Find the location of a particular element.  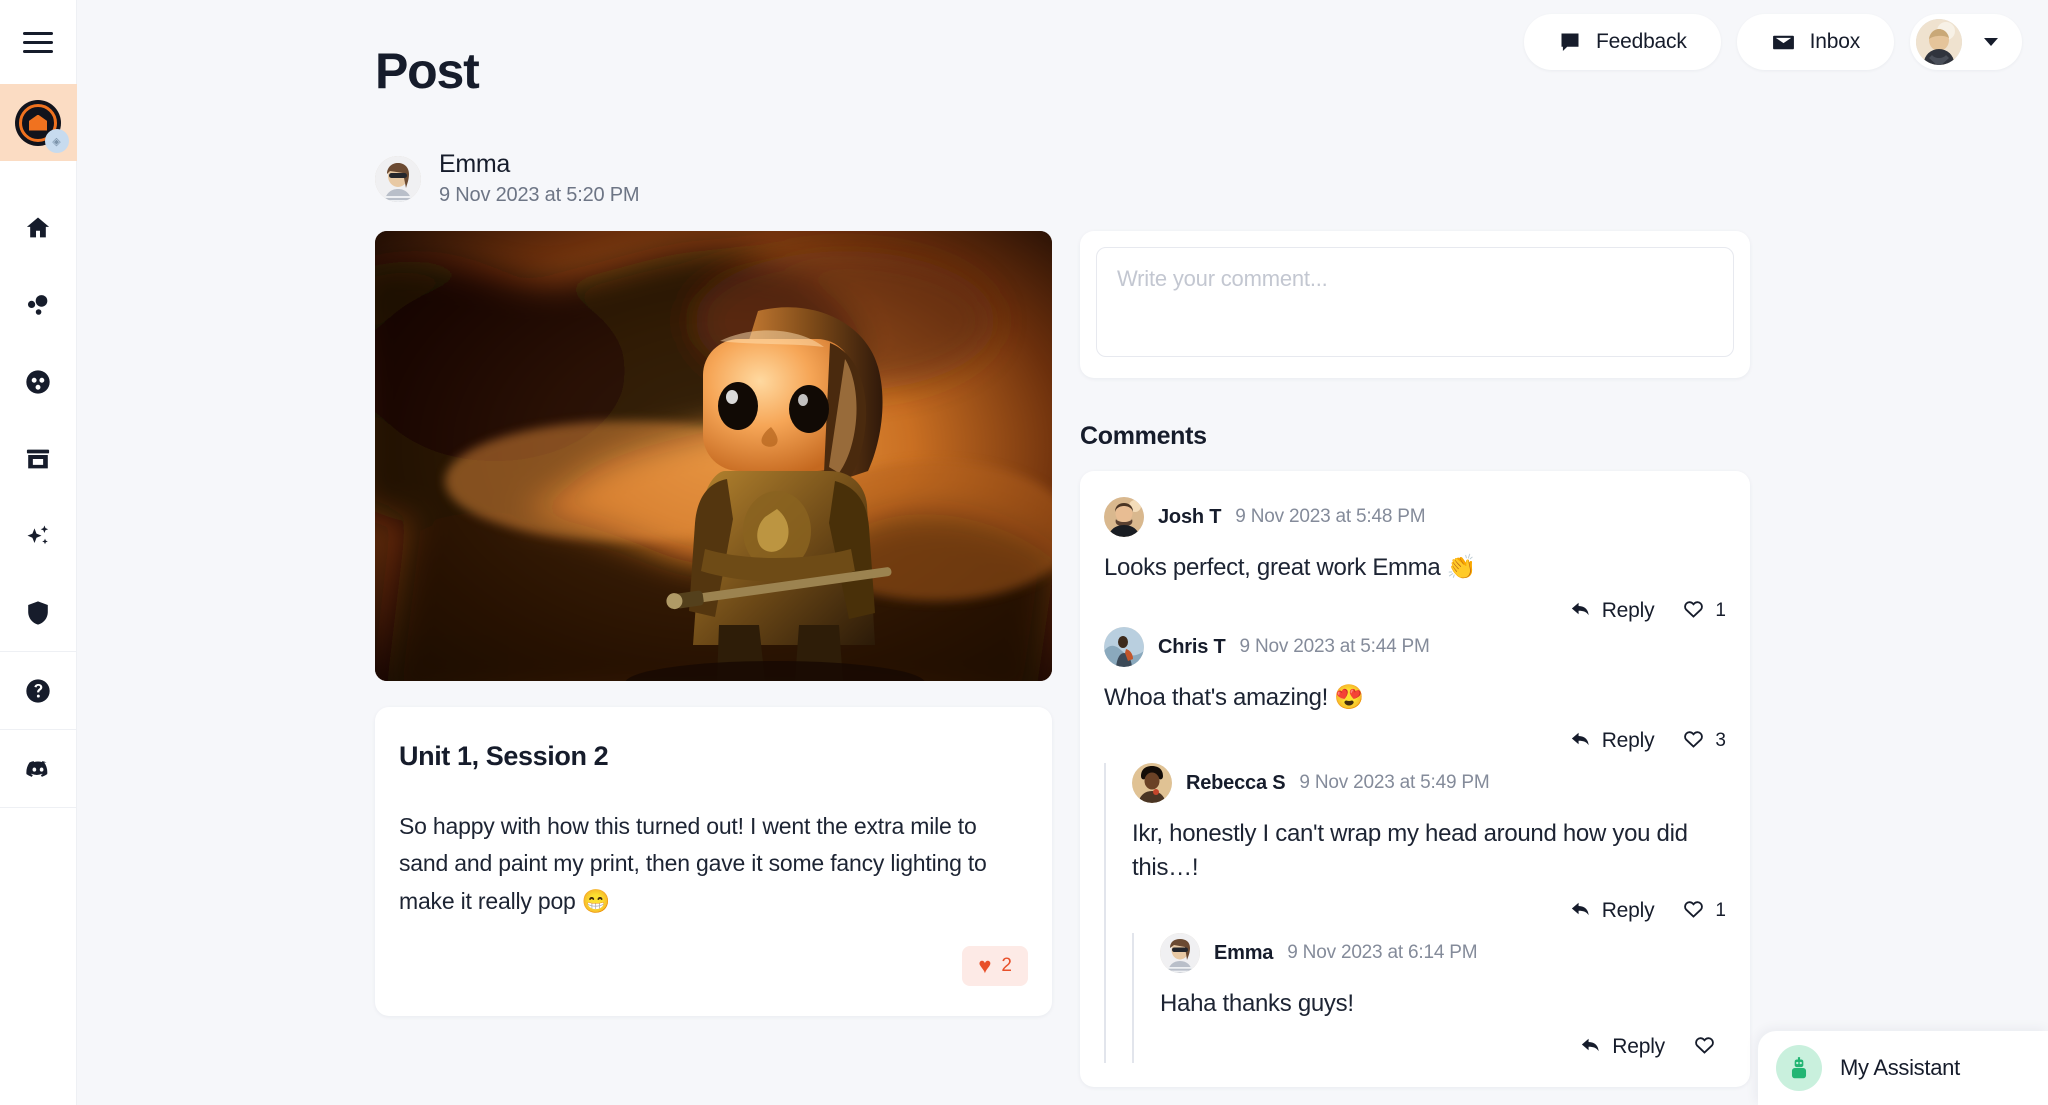

feedback-chat-icon is located at coordinates (1570, 42).